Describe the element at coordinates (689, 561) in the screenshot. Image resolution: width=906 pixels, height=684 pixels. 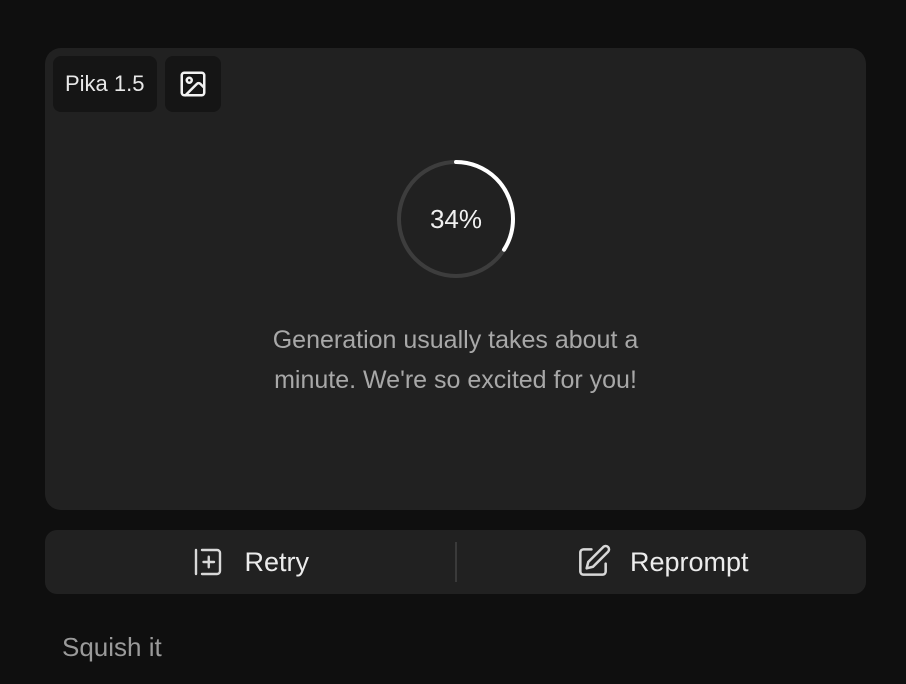
I see `reprompt-label: Reprompt` at that location.